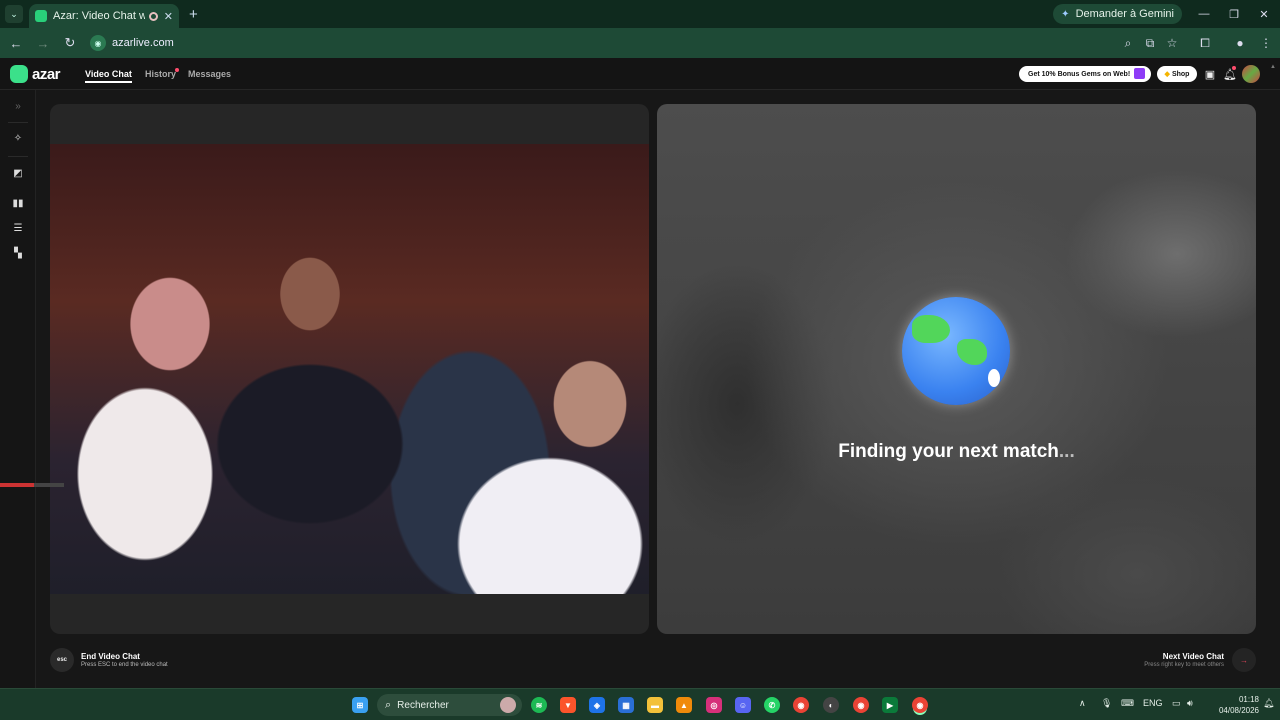 The image size is (1280, 720). What do you see at coordinates (43, 43) in the screenshot?
I see `forward-button: →` at bounding box center [43, 43].